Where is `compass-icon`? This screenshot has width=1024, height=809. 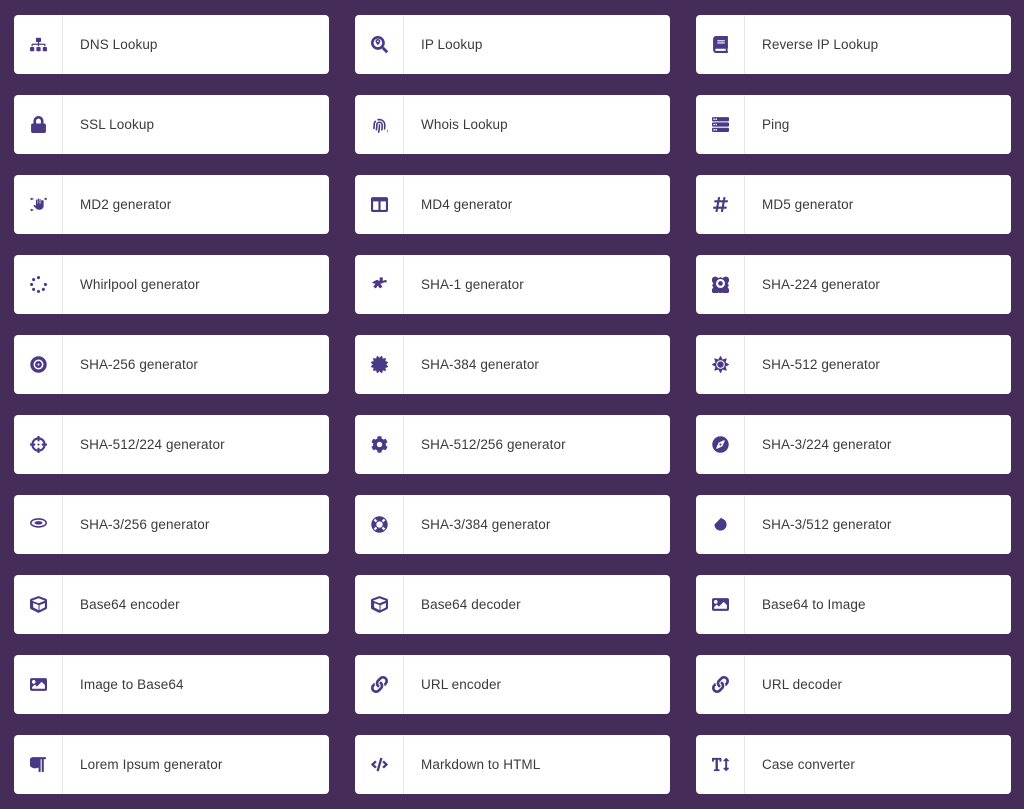 compass-icon is located at coordinates (720, 444).